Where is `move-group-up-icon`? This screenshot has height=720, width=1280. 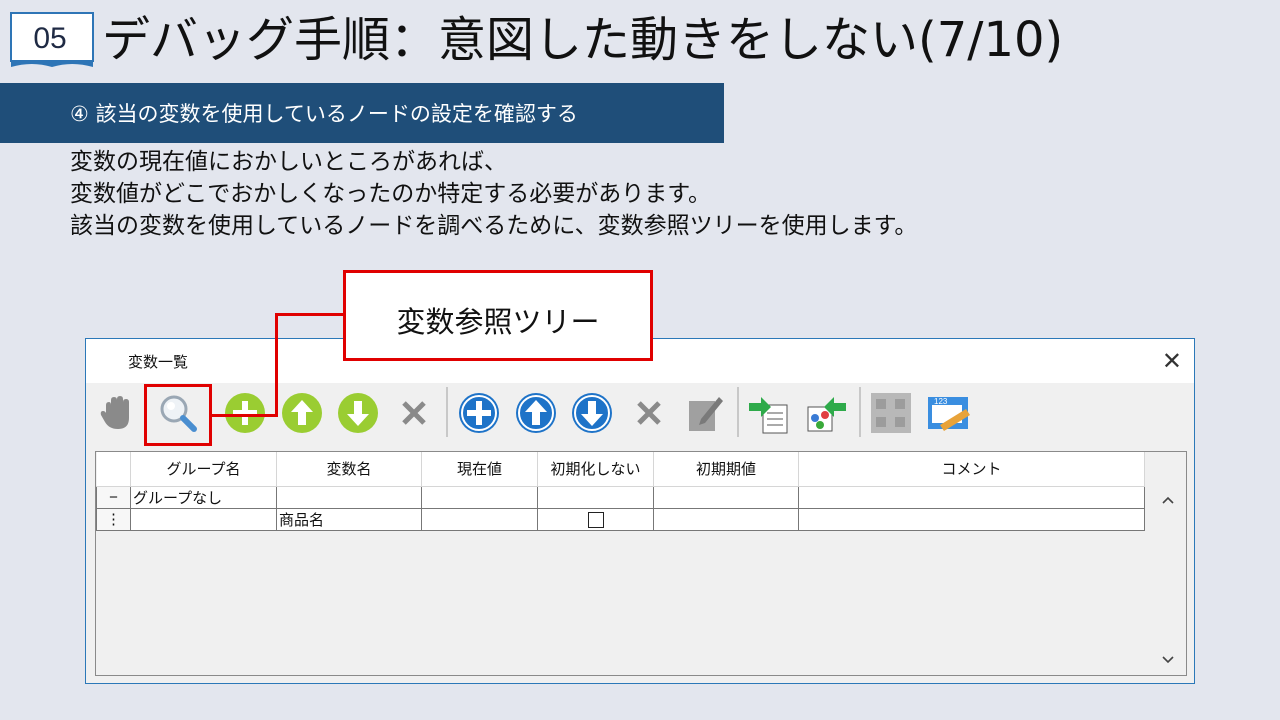
move-group-up-icon is located at coordinates (302, 413).